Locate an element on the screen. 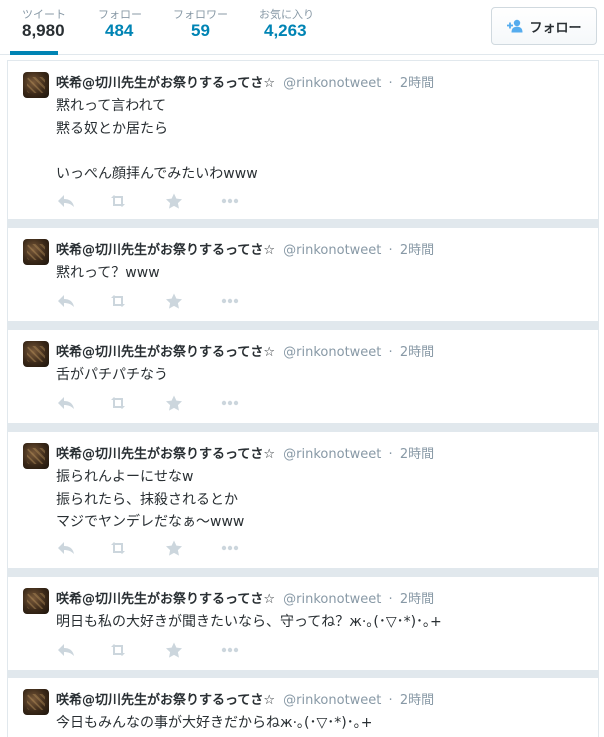  stat-following-label: フォロー is located at coordinates (120, 14).